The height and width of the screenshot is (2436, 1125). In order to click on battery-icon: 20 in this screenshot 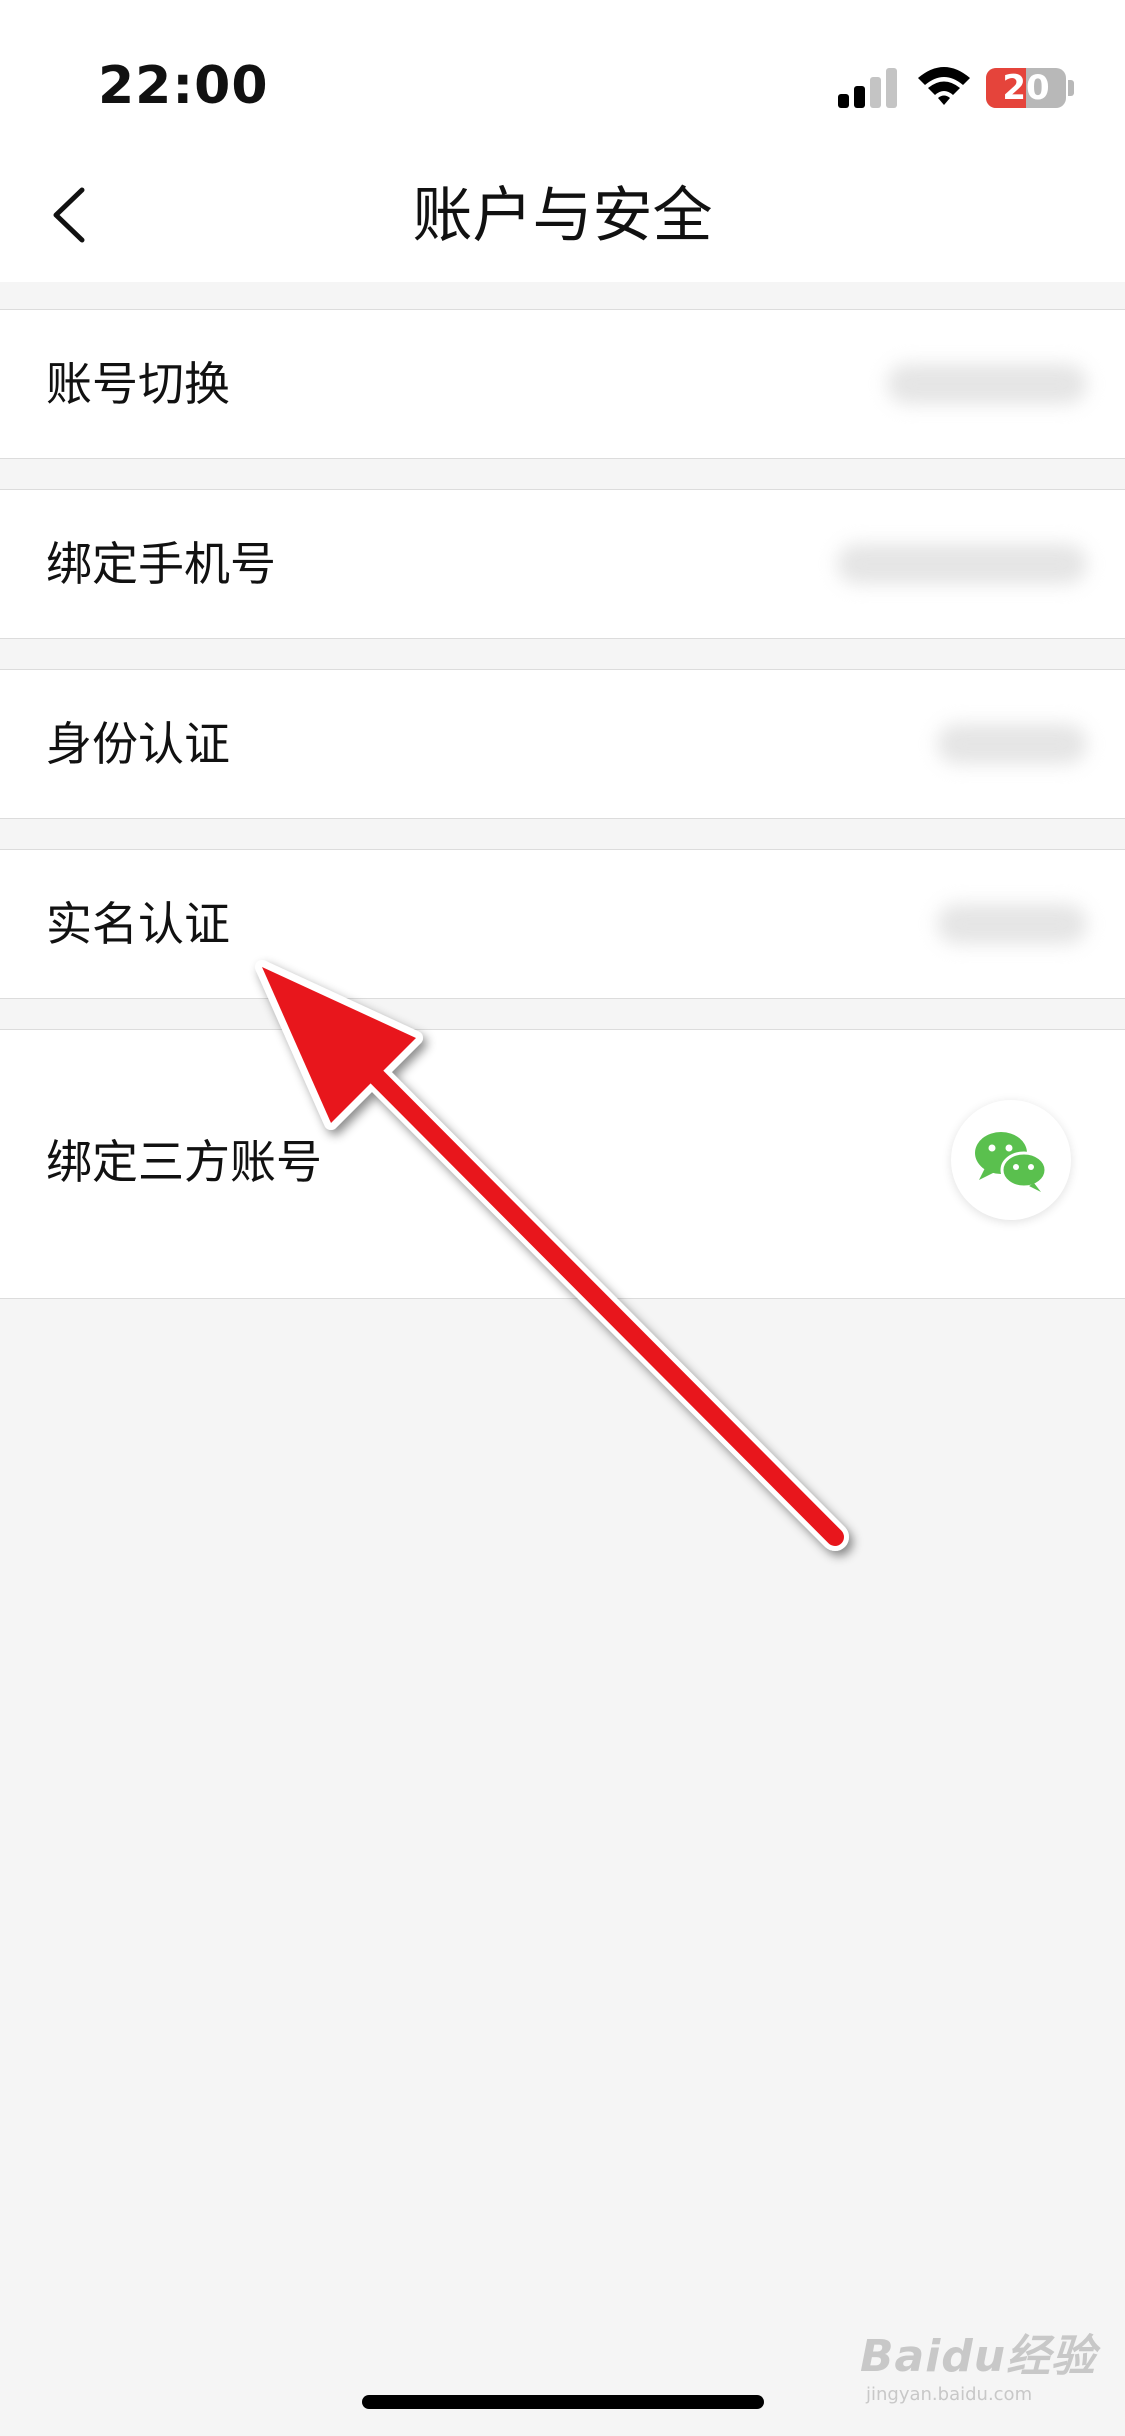, I will do `click(1026, 88)`.